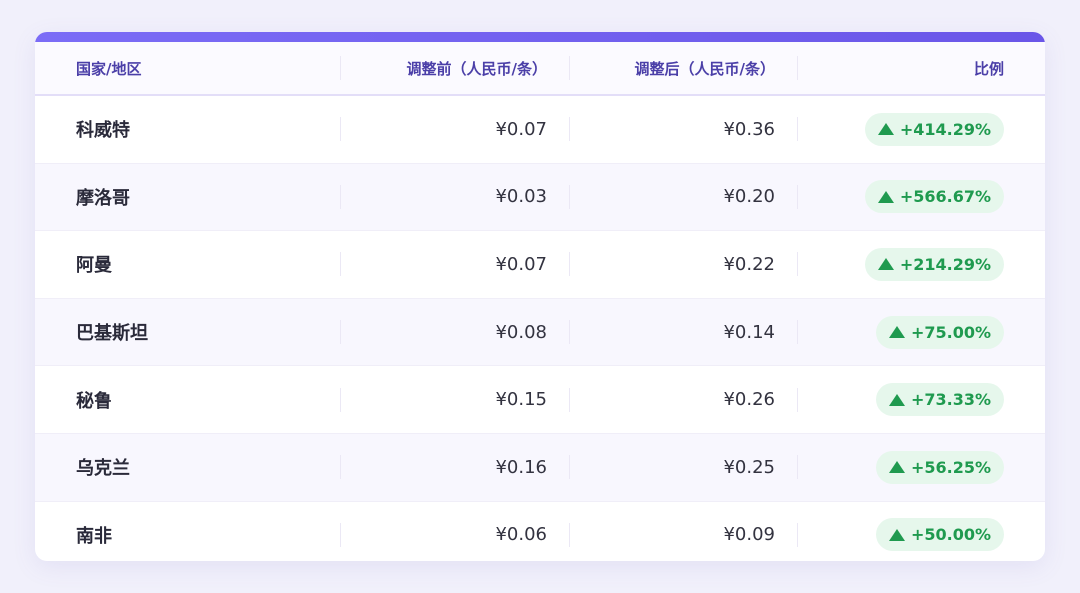  I want to click on table-row: 乌克兰 ¥0.16 ¥0.25 +56.25%, so click(540, 467).